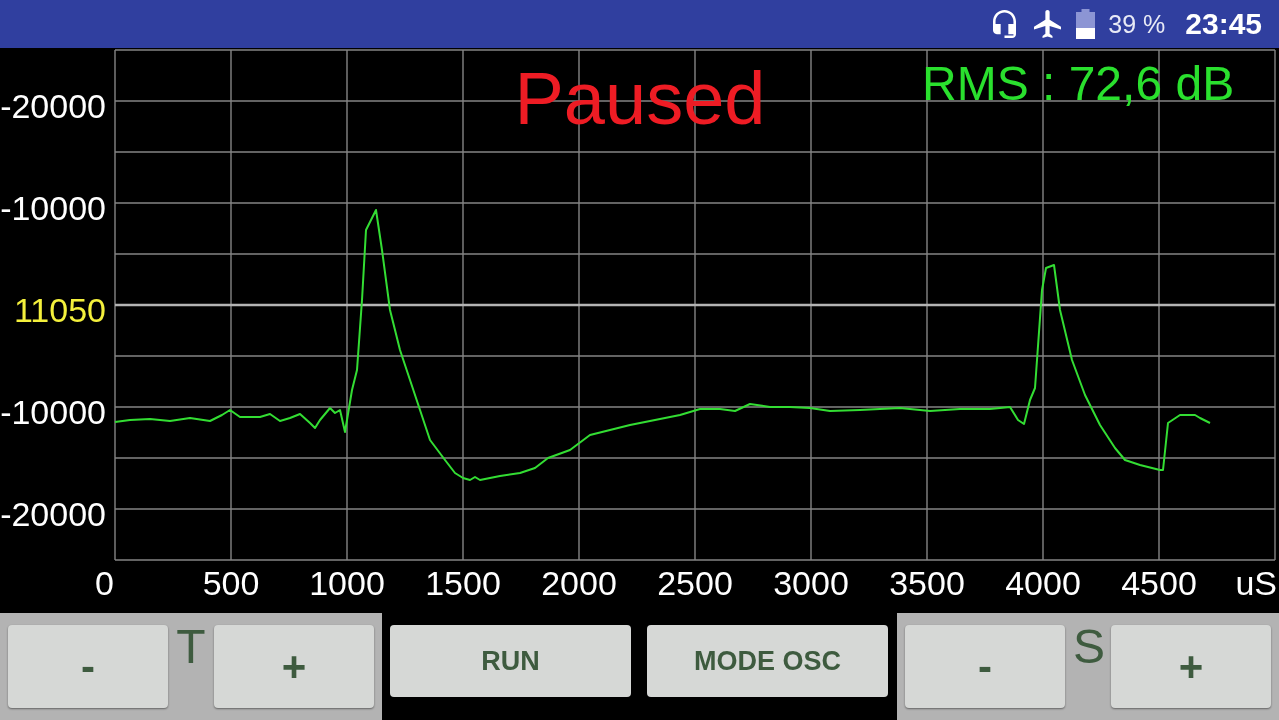  I want to click on axis-label: 1000, so click(347, 583).